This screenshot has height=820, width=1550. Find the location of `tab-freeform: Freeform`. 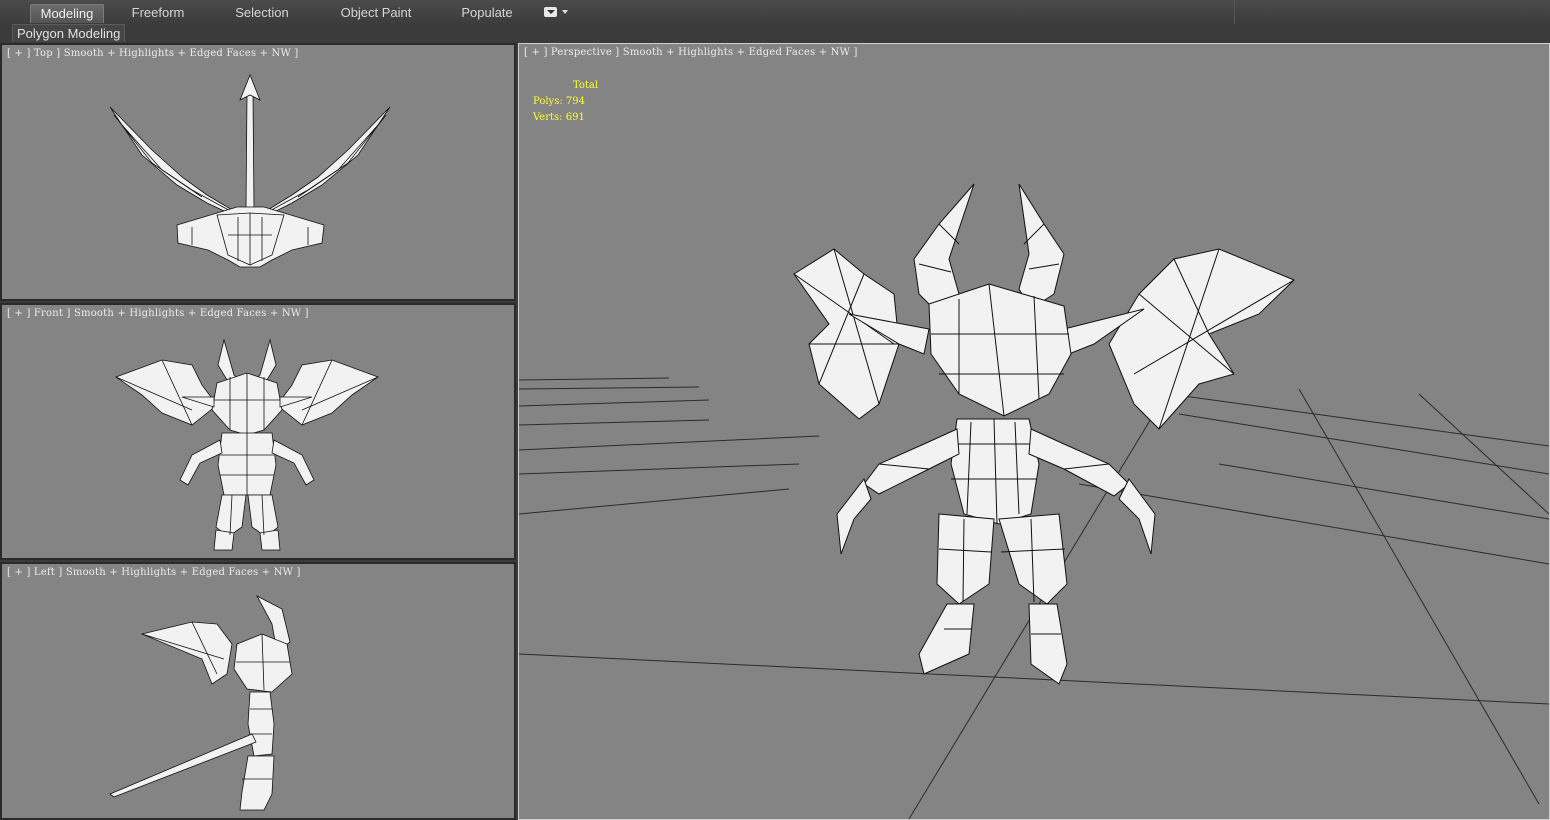

tab-freeform: Freeform is located at coordinates (158, 13).